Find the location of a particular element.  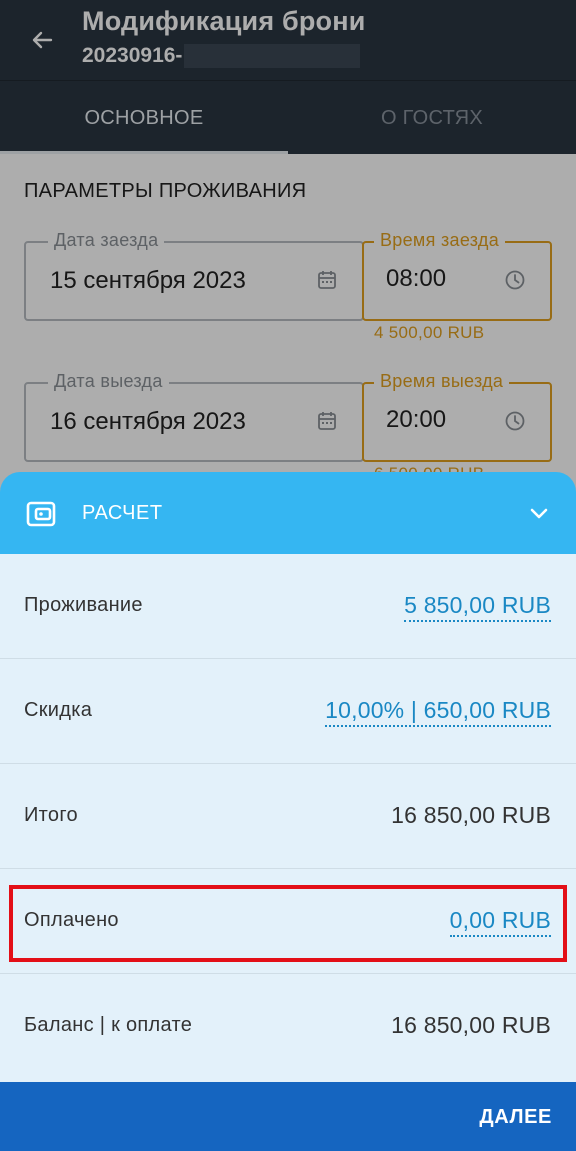

calc-row-label: Проживание is located at coordinates (83, 605).